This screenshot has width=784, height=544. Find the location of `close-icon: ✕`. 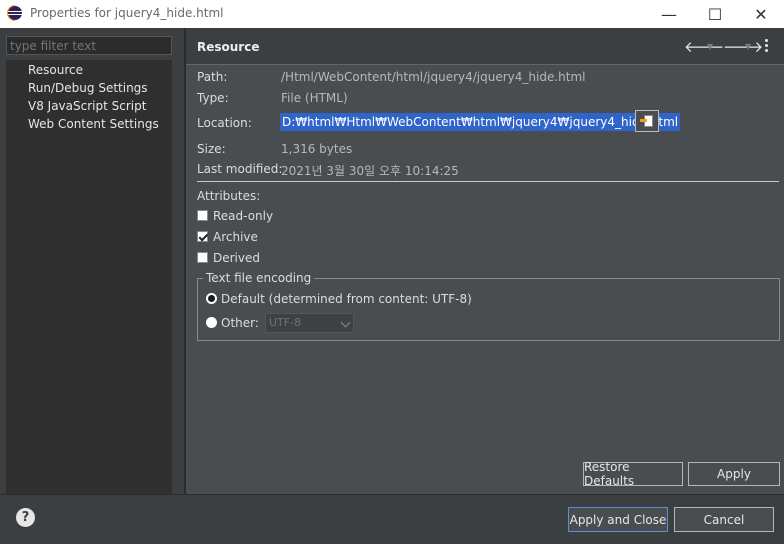

close-icon: ✕ is located at coordinates (761, 14).